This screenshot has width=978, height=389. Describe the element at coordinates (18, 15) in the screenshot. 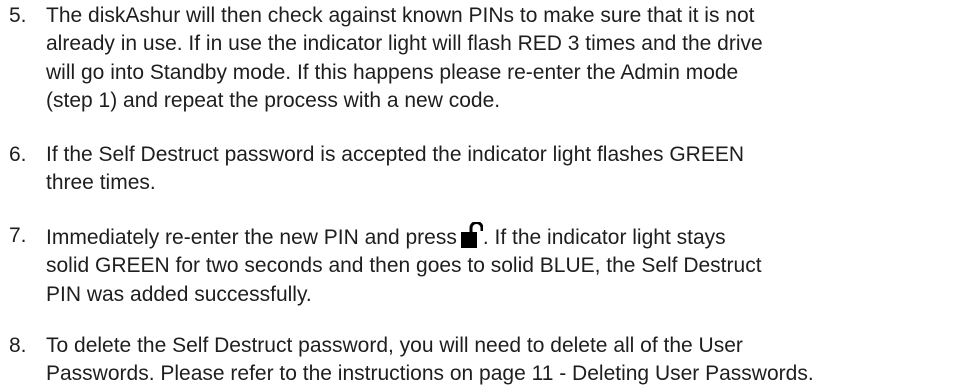

I see `step-number: 5.` at that location.